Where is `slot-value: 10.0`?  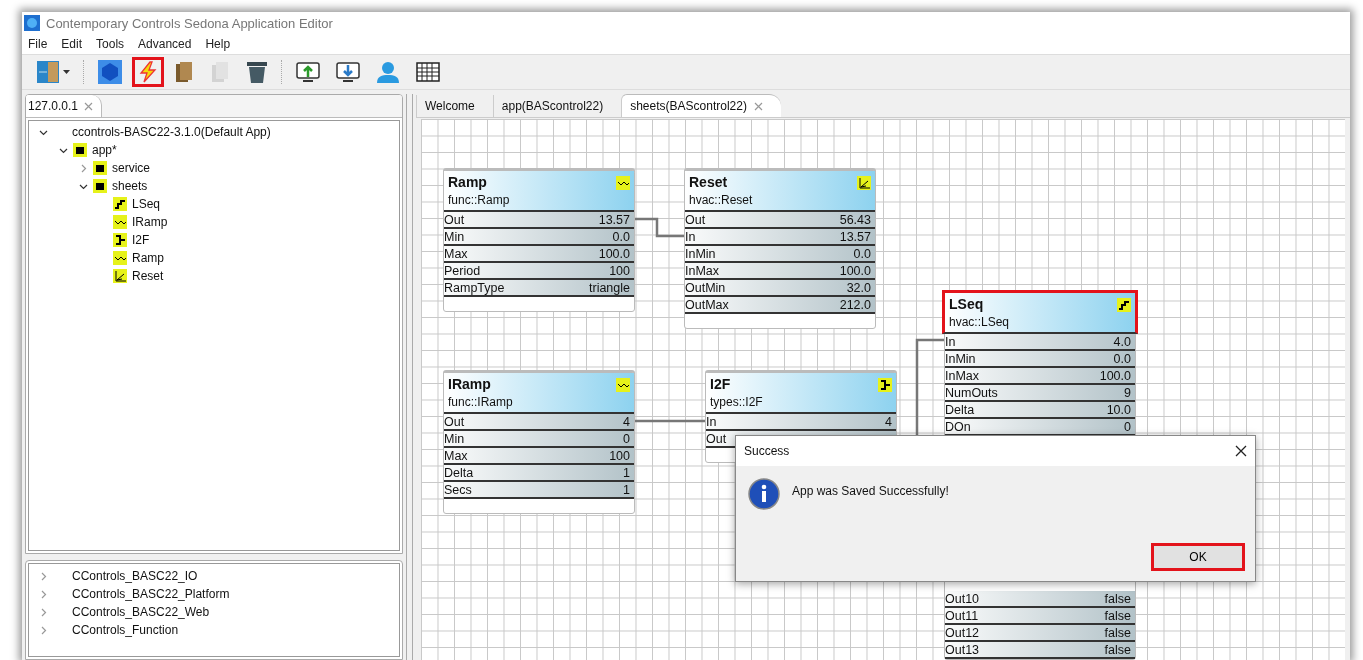 slot-value: 10.0 is located at coordinates (1118, 409).